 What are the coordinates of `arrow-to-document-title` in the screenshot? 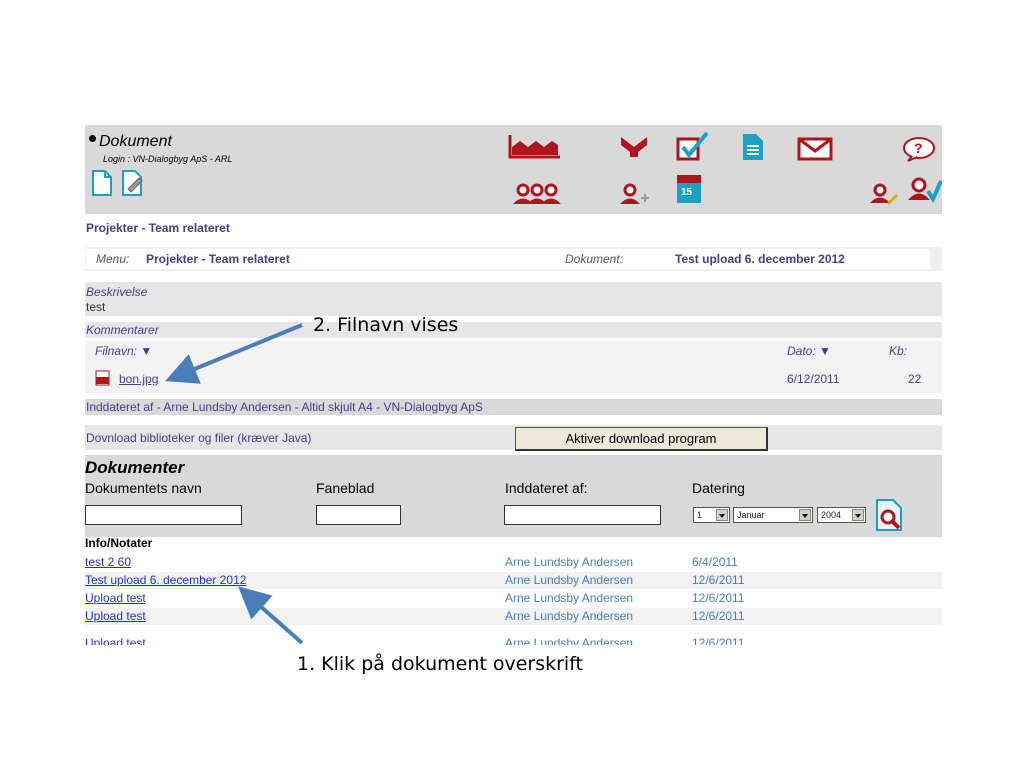 It's located at (271, 615).